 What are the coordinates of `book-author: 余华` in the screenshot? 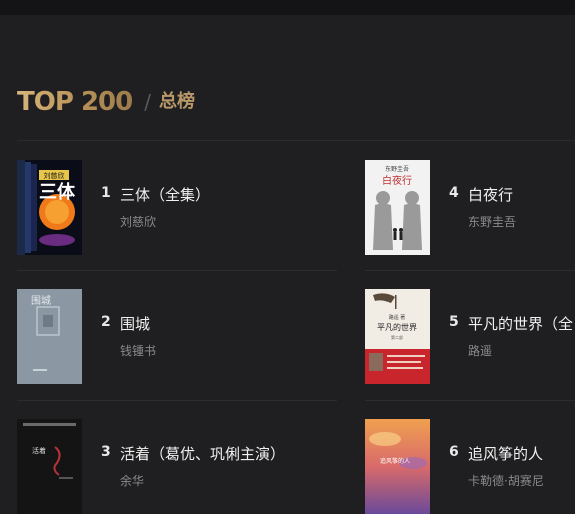 It's located at (132, 480).